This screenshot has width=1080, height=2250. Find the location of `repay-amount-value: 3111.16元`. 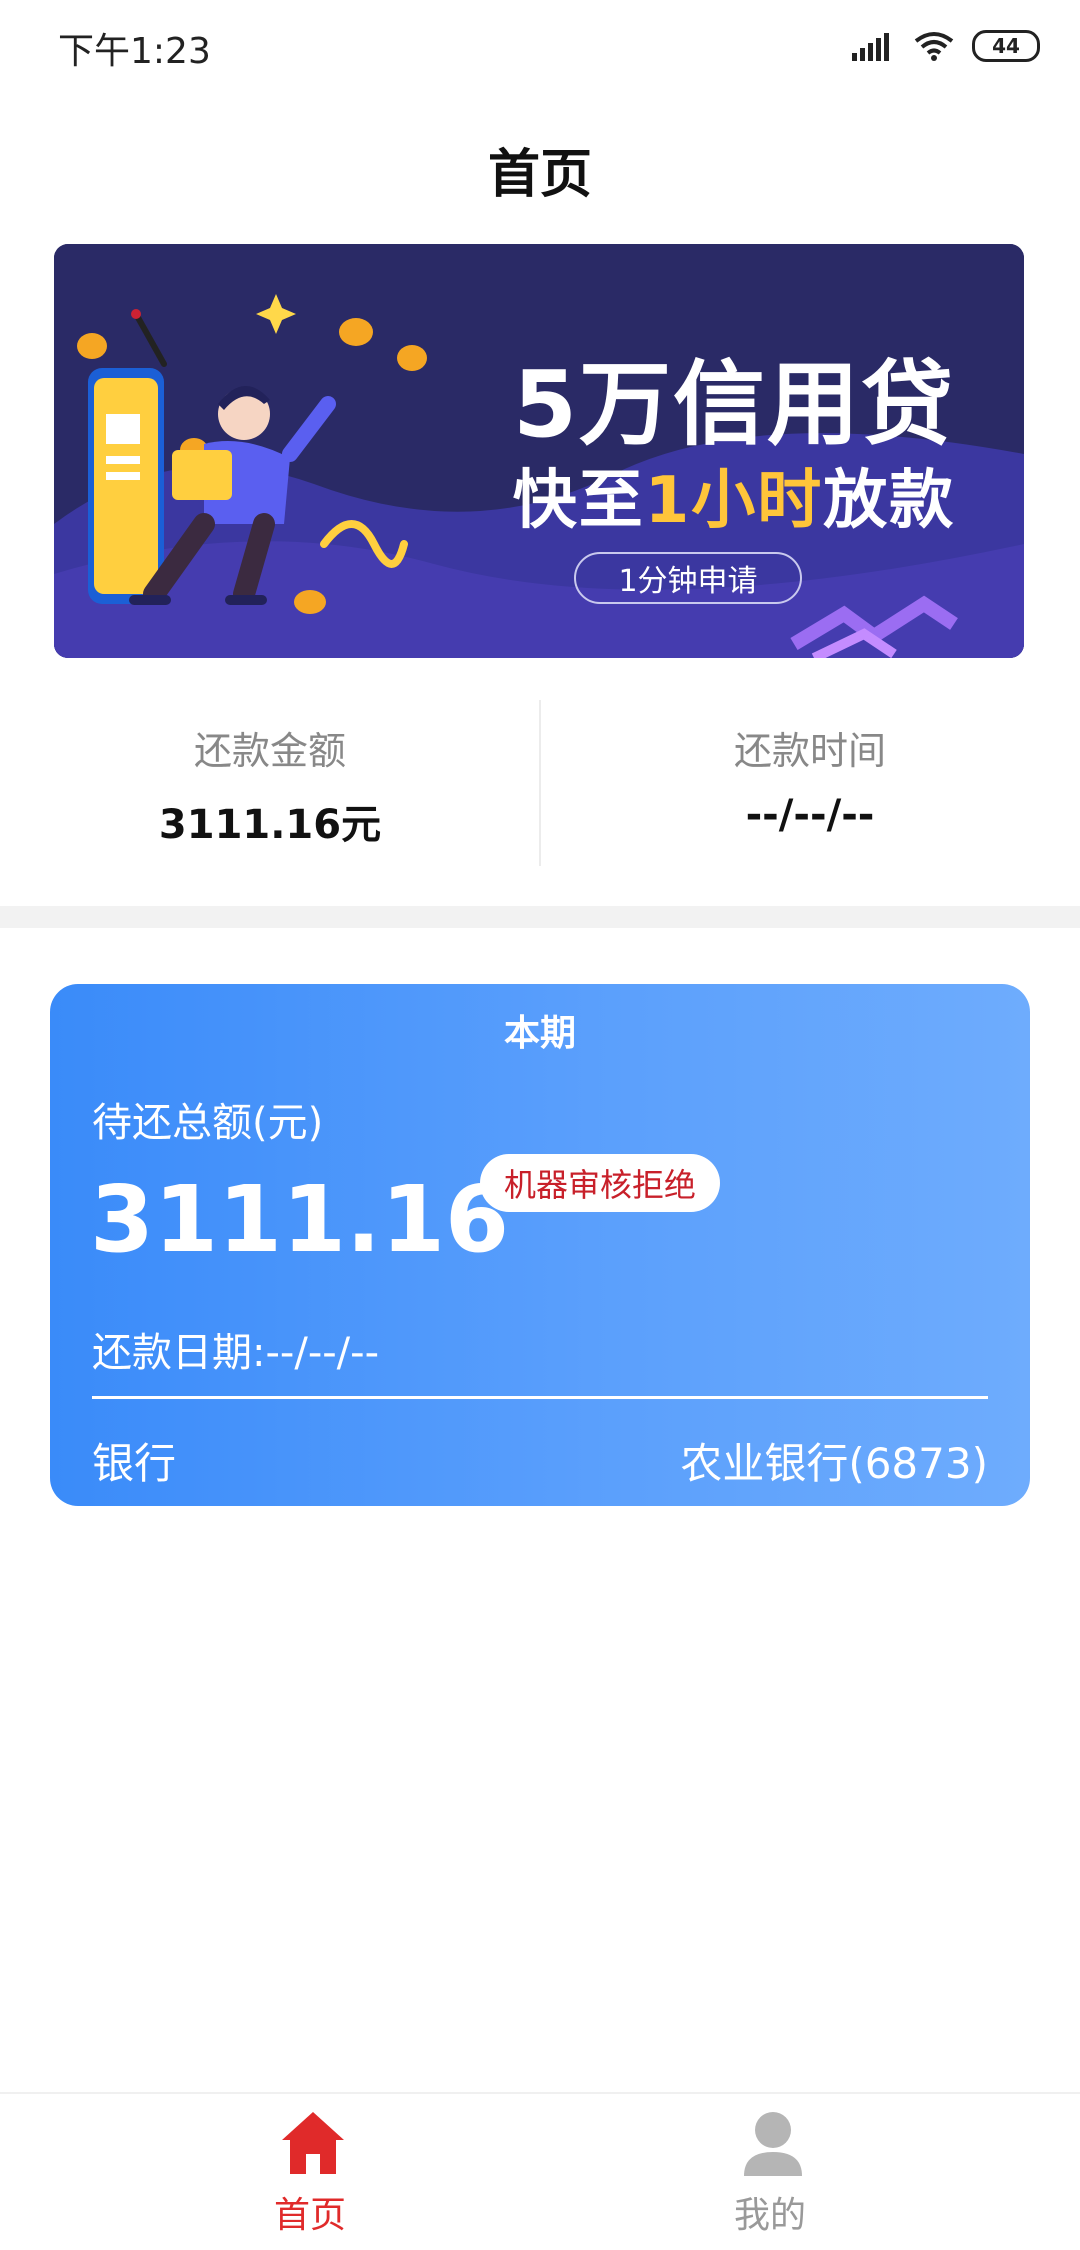

repay-amount-value: 3111.16元 is located at coordinates (270, 825).